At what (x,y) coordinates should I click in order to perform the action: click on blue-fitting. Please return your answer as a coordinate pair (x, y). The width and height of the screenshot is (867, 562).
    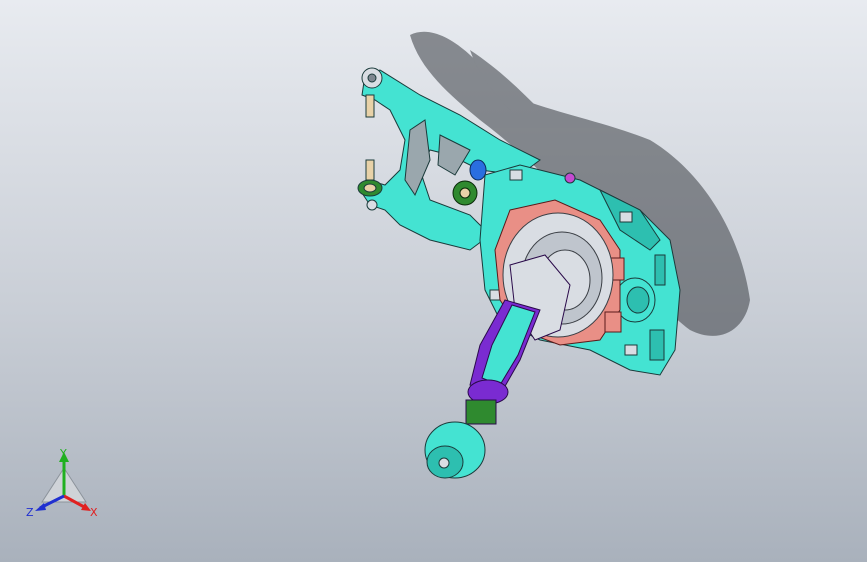
    Looking at the image, I should click on (478, 170).